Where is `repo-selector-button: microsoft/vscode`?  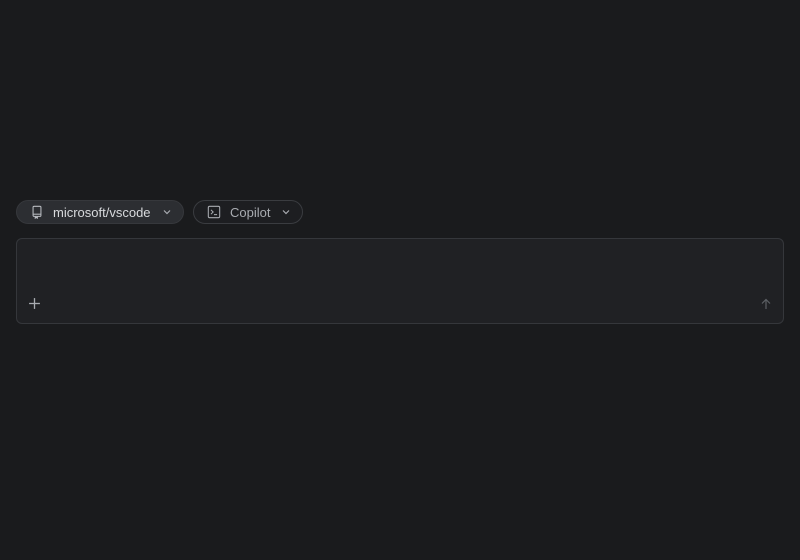
repo-selector-button: microsoft/vscode is located at coordinates (100, 212).